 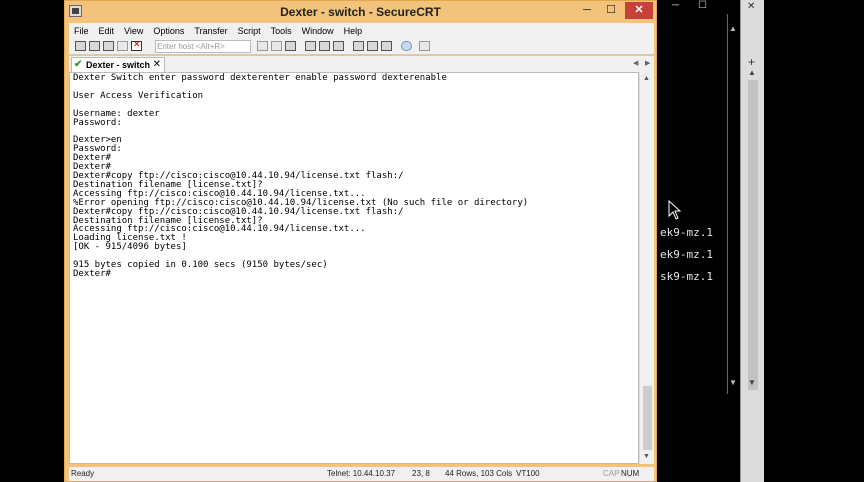 I want to click on tab-dexter-switch: ✔ Dexter - switch ✕, so click(x=118, y=64).